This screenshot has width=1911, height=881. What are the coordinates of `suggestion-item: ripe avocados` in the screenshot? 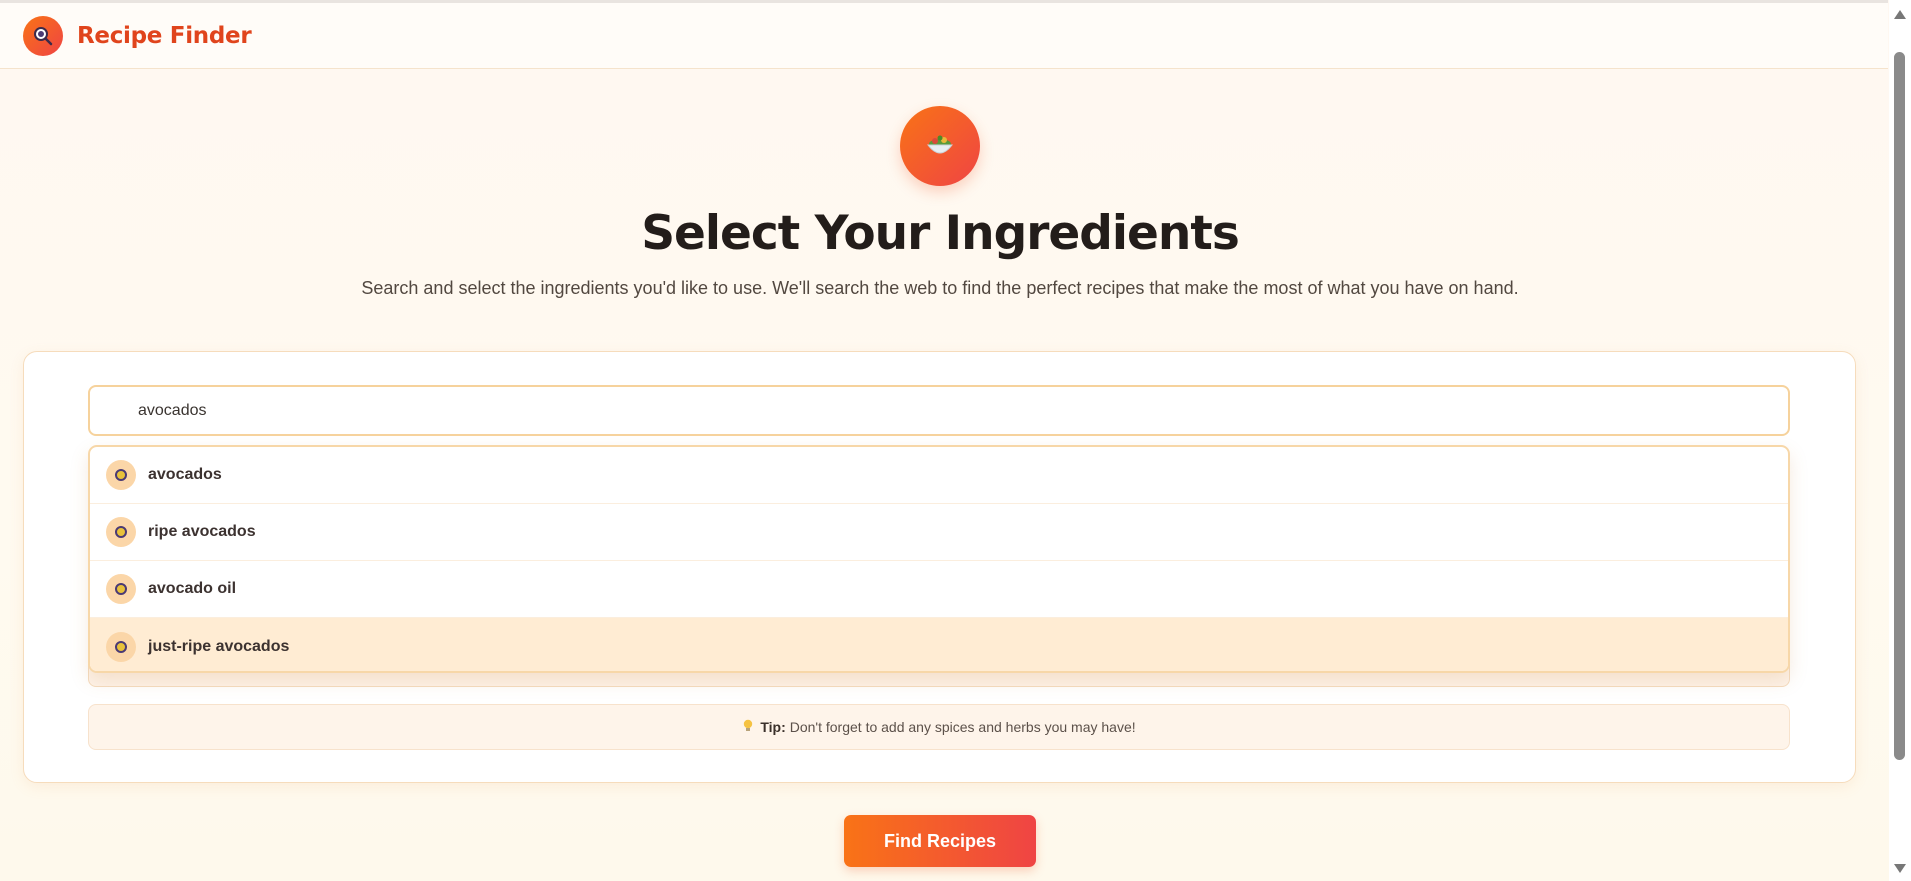 It's located at (939, 532).